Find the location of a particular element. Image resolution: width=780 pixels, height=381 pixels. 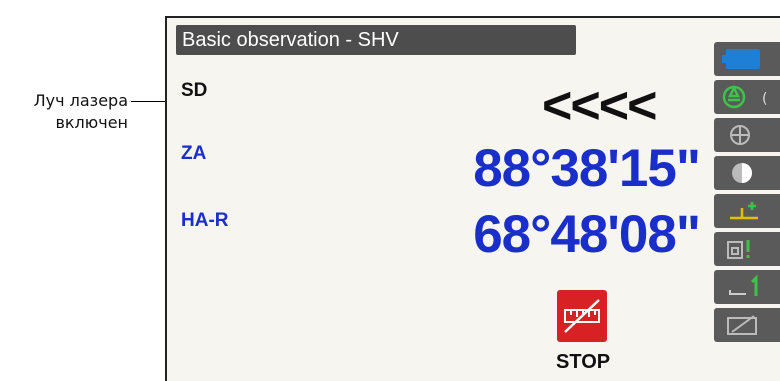

screen-title: Basic observation - SHV is located at coordinates (290, 40).